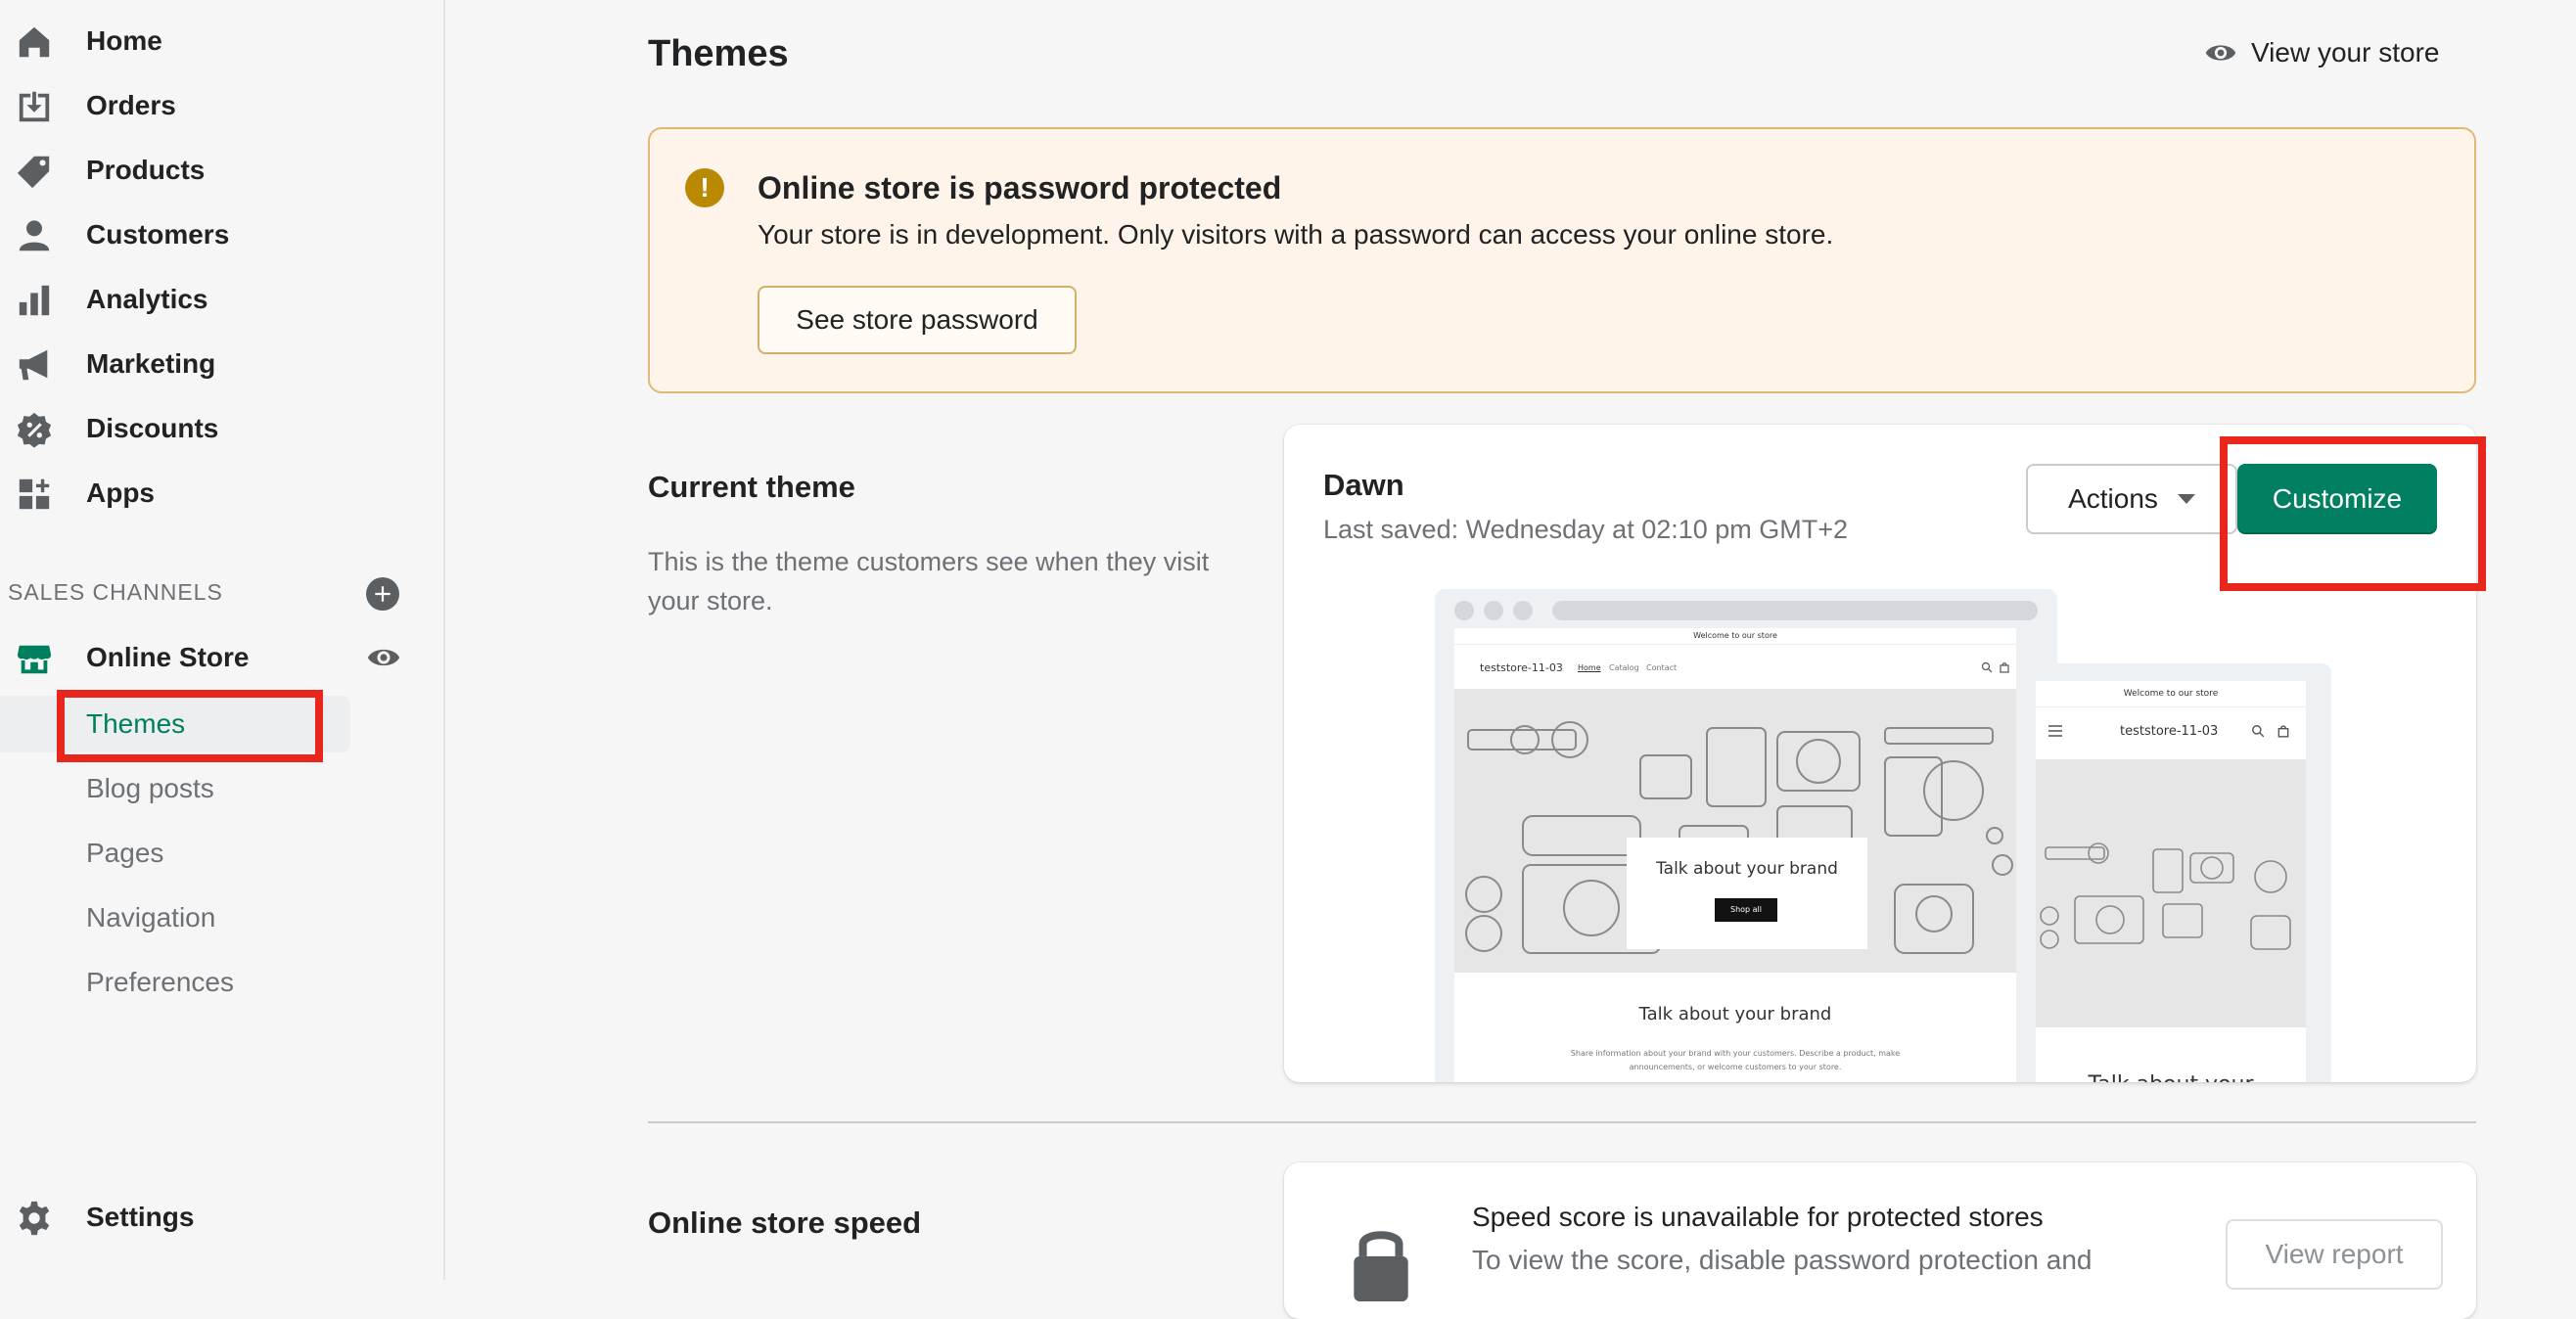  I want to click on warning-icon: !, so click(704, 187).